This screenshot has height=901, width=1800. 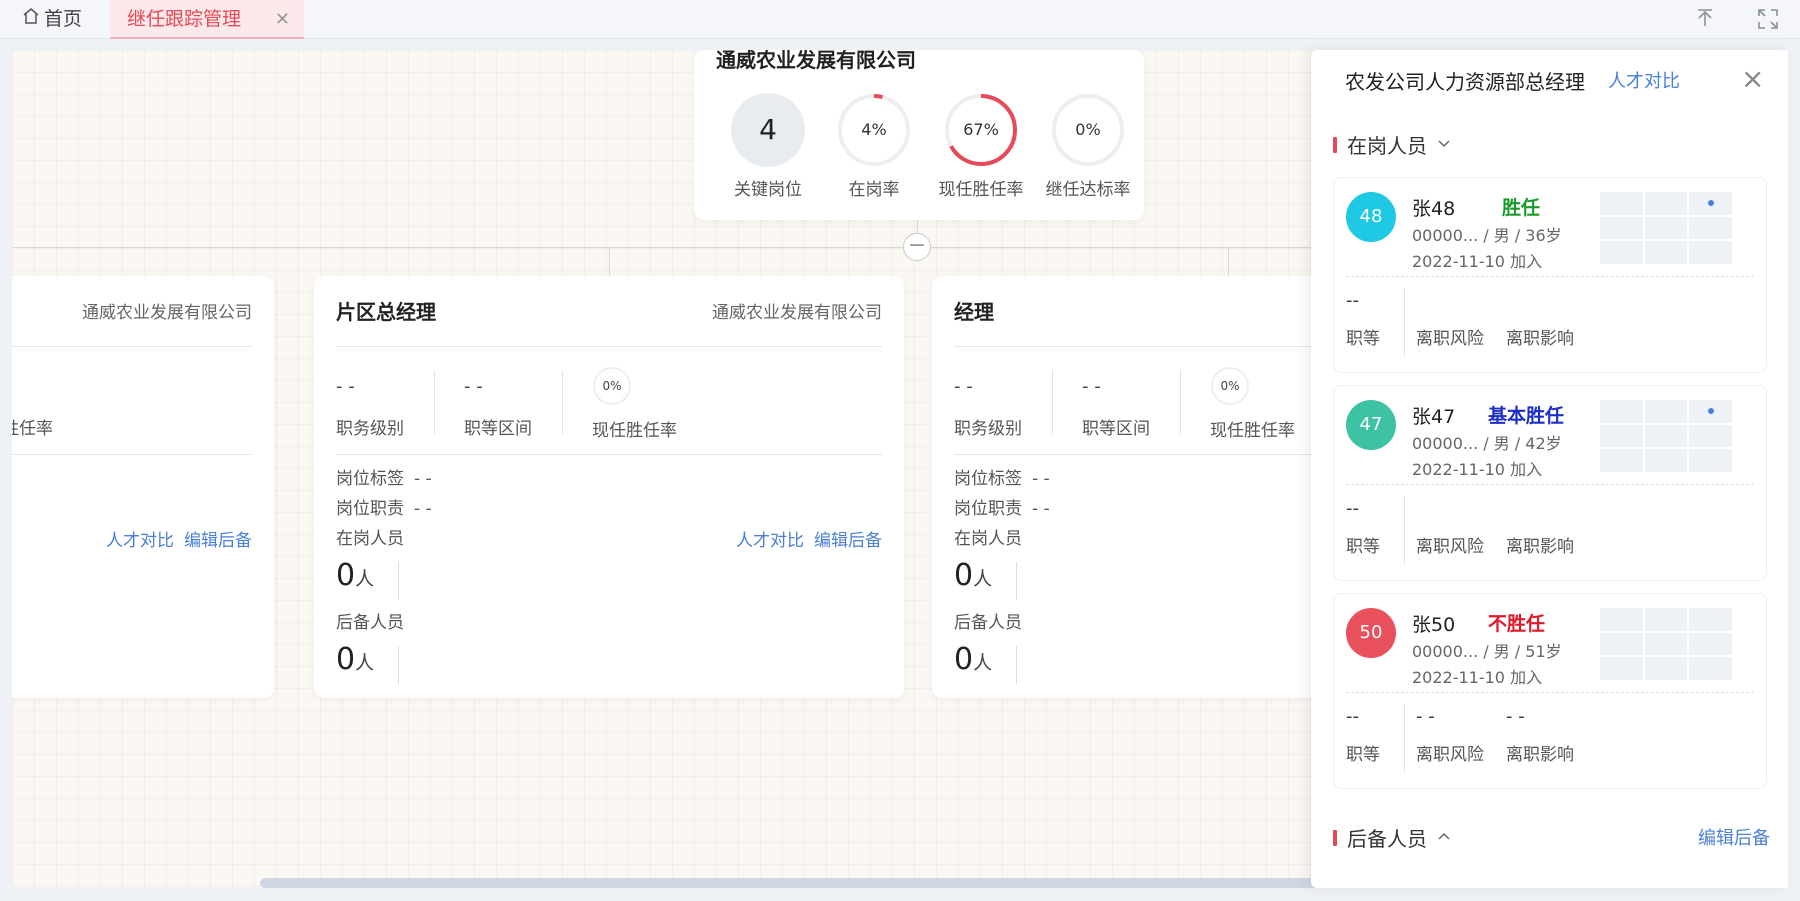 What do you see at coordinates (1444, 144) in the screenshot?
I see `chevron-down-icon` at bounding box center [1444, 144].